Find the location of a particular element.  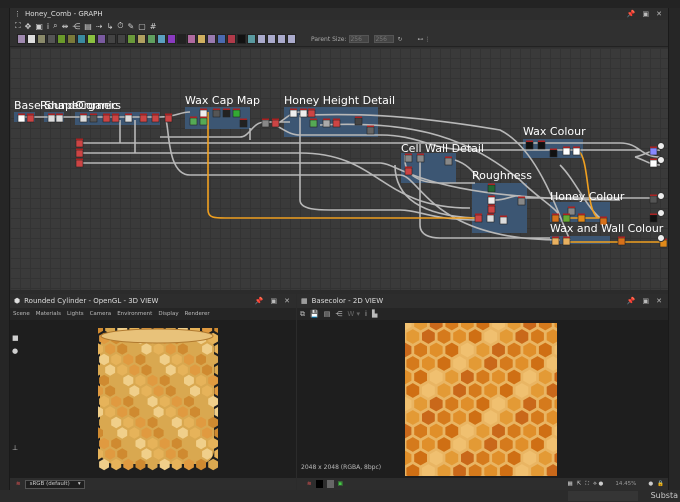

colorspace-icon: ≋ is located at coordinates (309, 484).